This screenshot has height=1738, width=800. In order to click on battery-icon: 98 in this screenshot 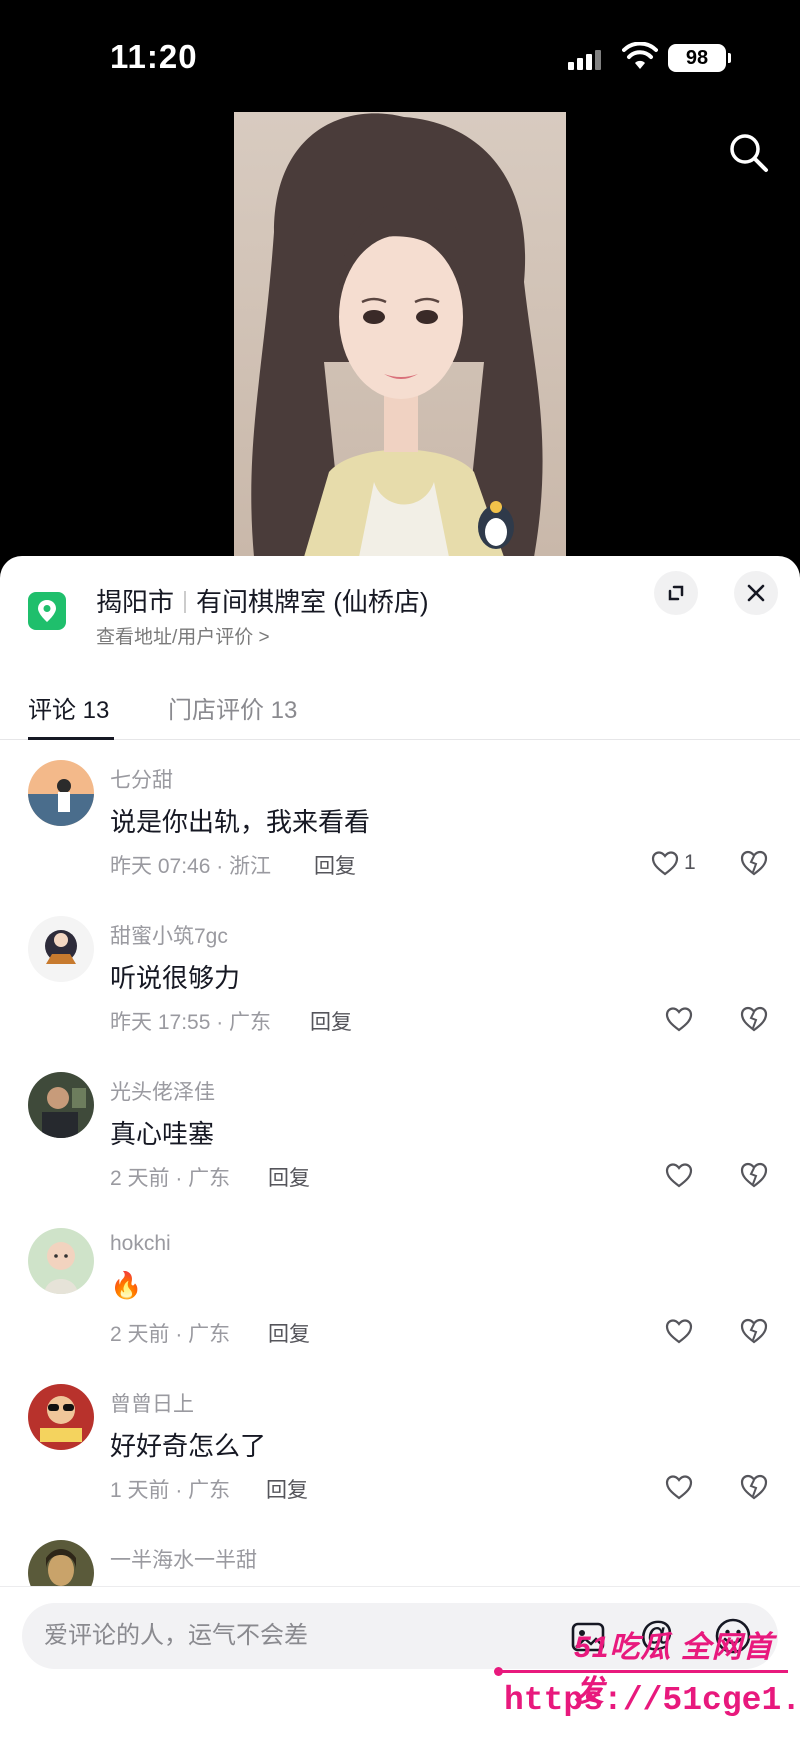, I will do `click(699, 58)`.